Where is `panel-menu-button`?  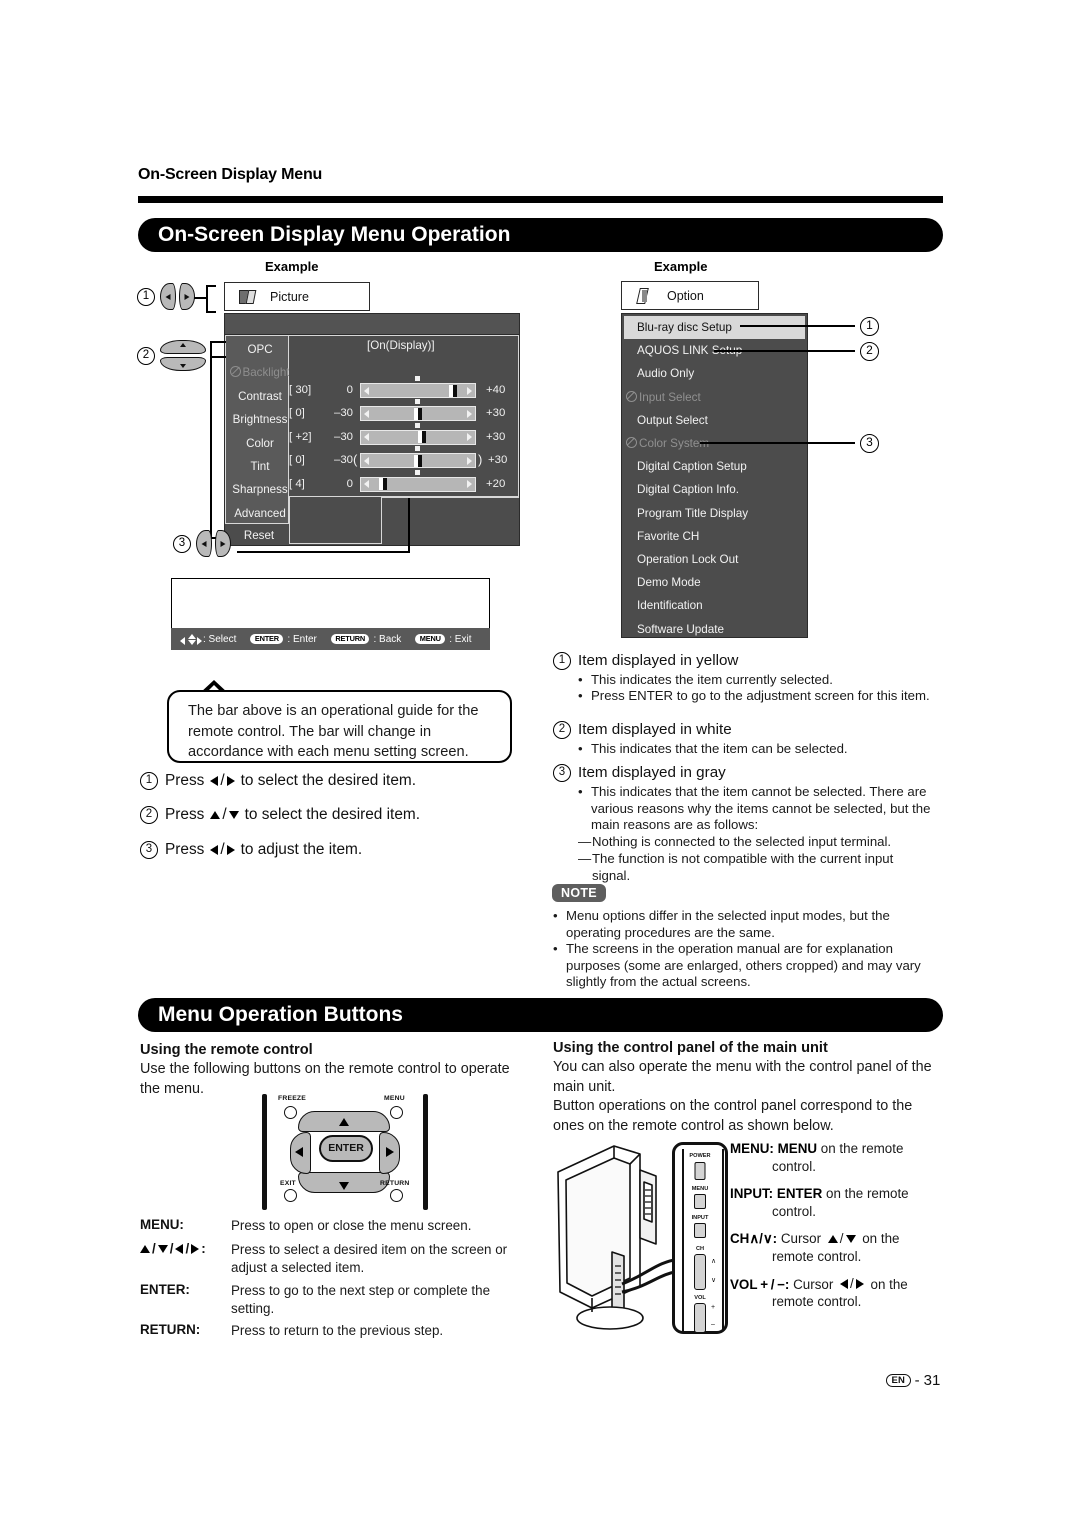
panel-menu-button is located at coordinates (700, 1201).